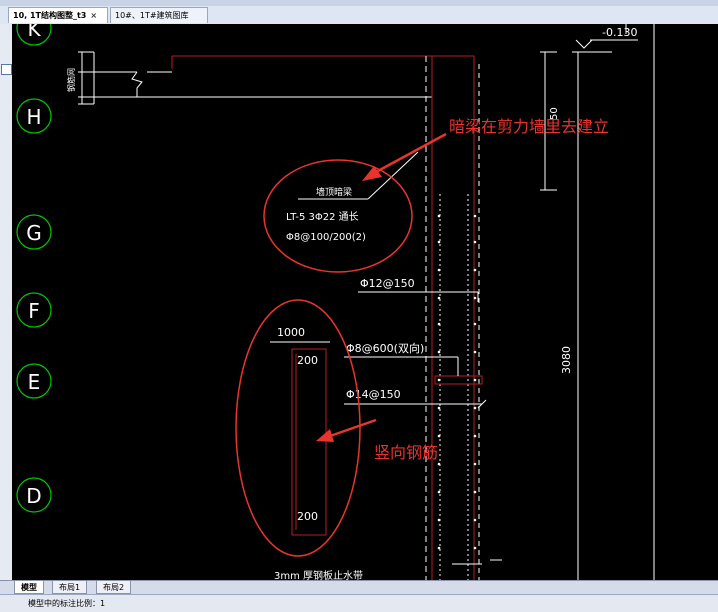 Image resolution: width=718 pixels, height=612 pixels. Describe the element at coordinates (34, 32) in the screenshot. I see `axis-label-k: K` at that location.